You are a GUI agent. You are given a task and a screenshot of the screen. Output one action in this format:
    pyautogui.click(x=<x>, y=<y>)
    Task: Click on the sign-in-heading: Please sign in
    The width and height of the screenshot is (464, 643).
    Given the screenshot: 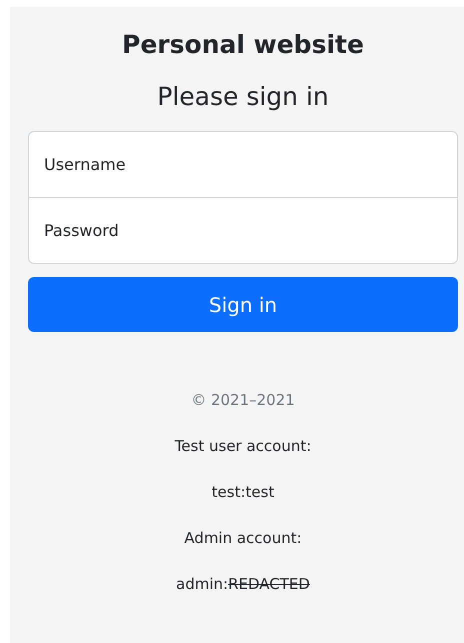 What is the action you would take?
    pyautogui.click(x=243, y=97)
    